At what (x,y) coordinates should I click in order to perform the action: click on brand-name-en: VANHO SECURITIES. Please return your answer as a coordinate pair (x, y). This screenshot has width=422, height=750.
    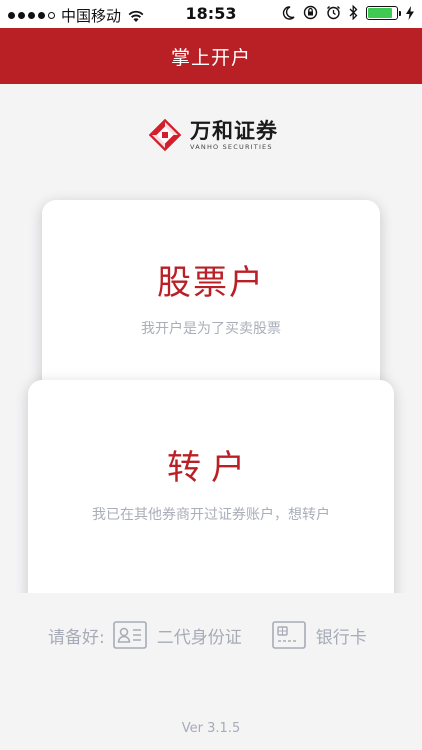
    Looking at the image, I should click on (231, 147).